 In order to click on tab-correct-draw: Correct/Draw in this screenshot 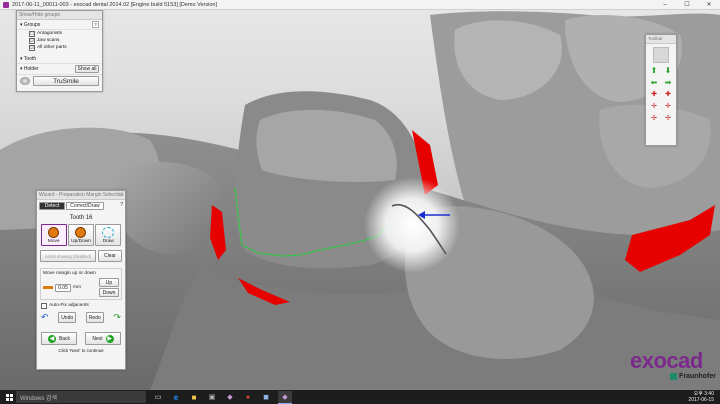, I will do `click(85, 206)`.